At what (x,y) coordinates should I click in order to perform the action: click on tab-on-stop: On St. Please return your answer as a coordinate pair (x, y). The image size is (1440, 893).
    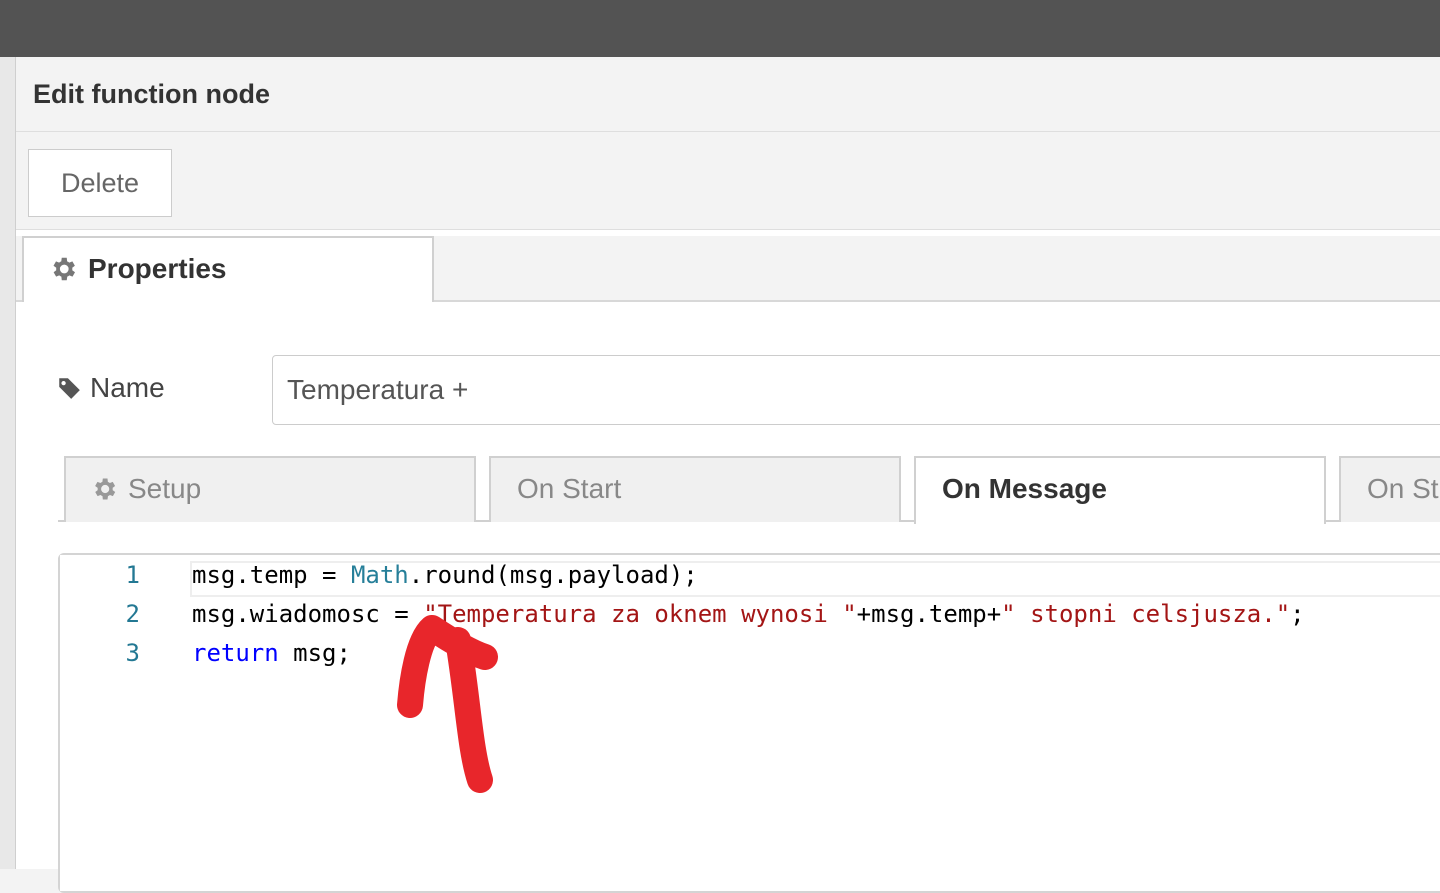
    Looking at the image, I should click on (1389, 489).